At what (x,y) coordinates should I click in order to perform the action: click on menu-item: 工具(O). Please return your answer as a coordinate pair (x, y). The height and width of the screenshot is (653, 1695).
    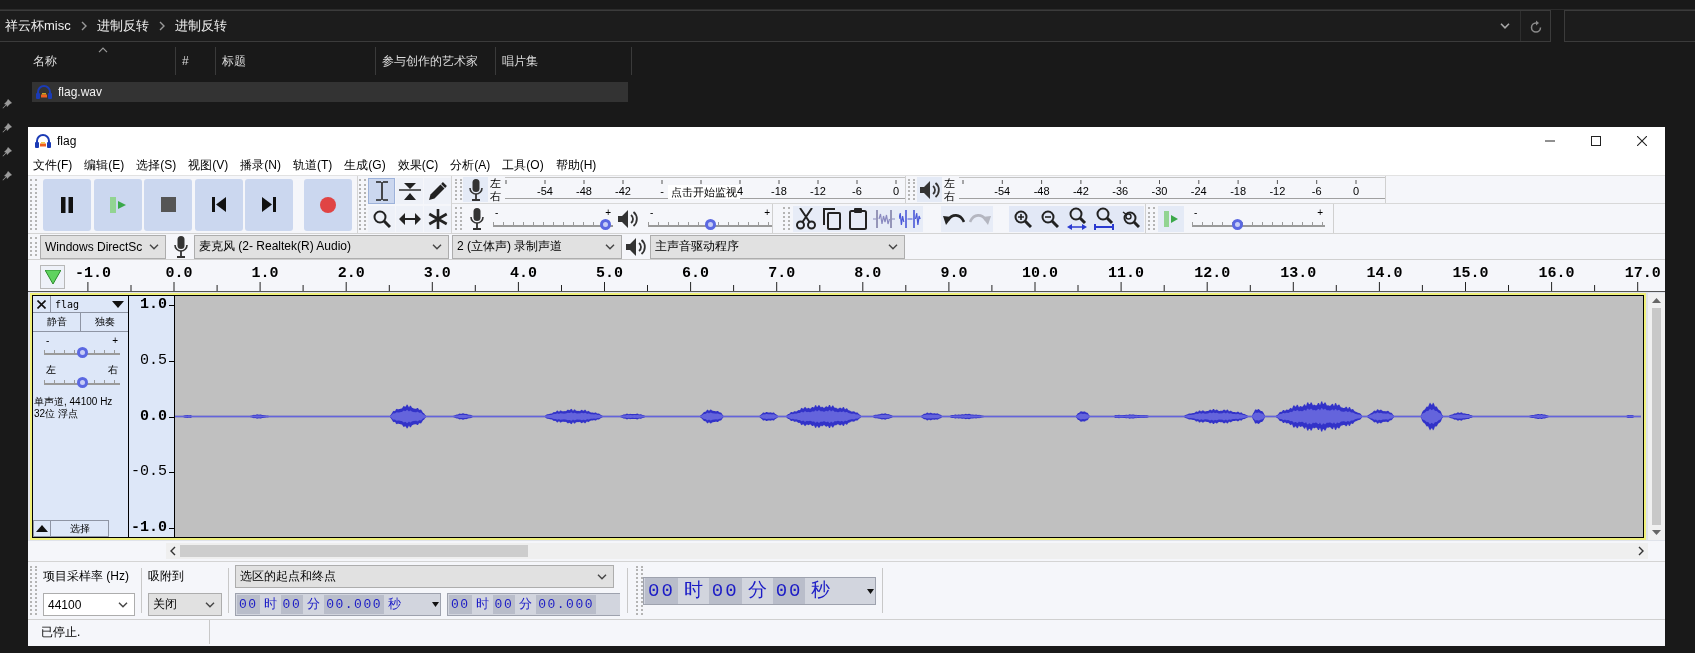
    Looking at the image, I should click on (523, 165).